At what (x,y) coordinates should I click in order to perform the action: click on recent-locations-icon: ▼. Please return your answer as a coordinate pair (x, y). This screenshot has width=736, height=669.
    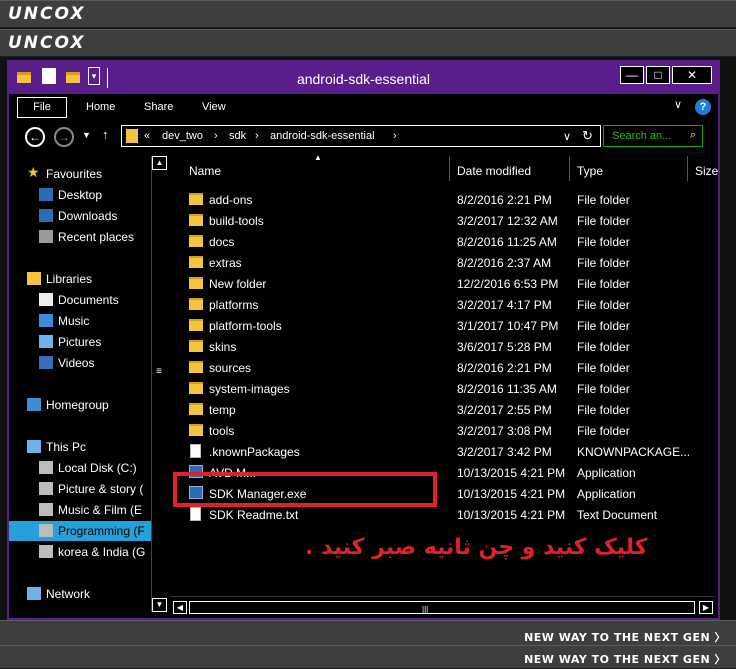
    Looking at the image, I should click on (86, 135).